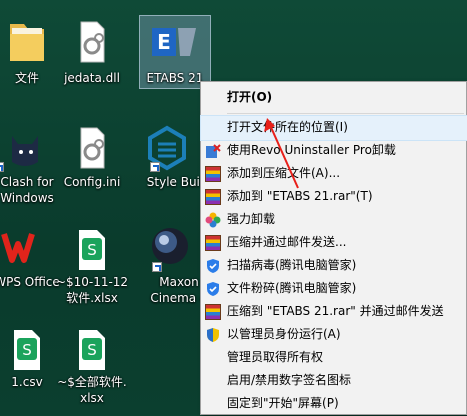  Describe the element at coordinates (92, 182) in the screenshot. I see `desktop-icon-label: Config.ini` at that location.